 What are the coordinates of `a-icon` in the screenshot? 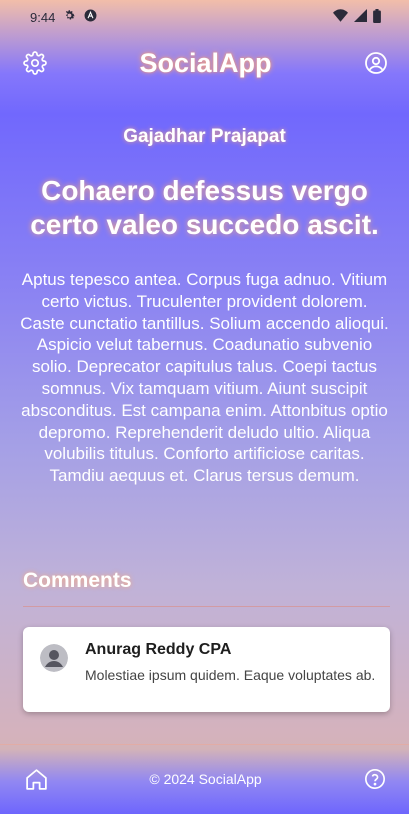 It's located at (90, 17).